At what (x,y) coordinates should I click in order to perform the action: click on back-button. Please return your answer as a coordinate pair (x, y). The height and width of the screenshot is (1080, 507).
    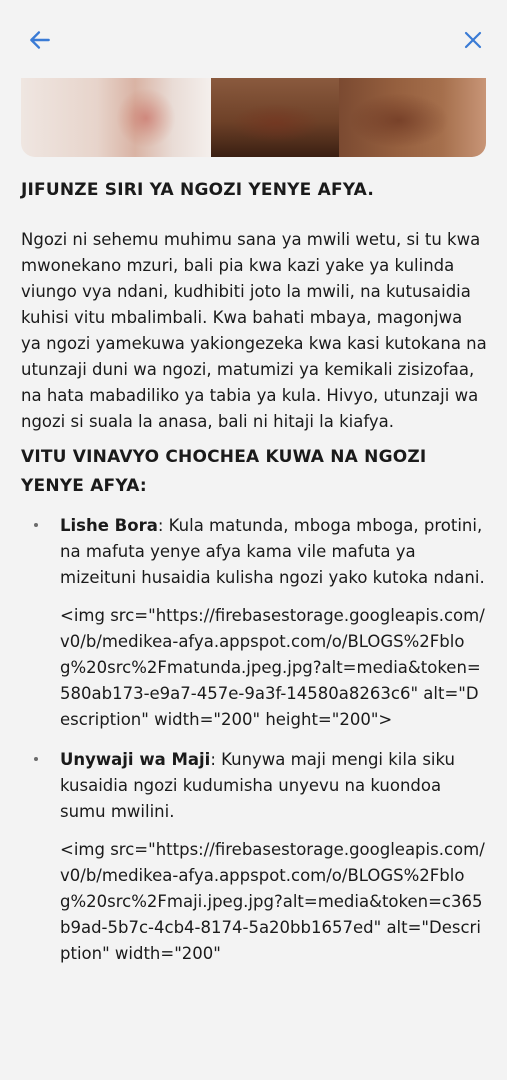
    Looking at the image, I should click on (40, 40).